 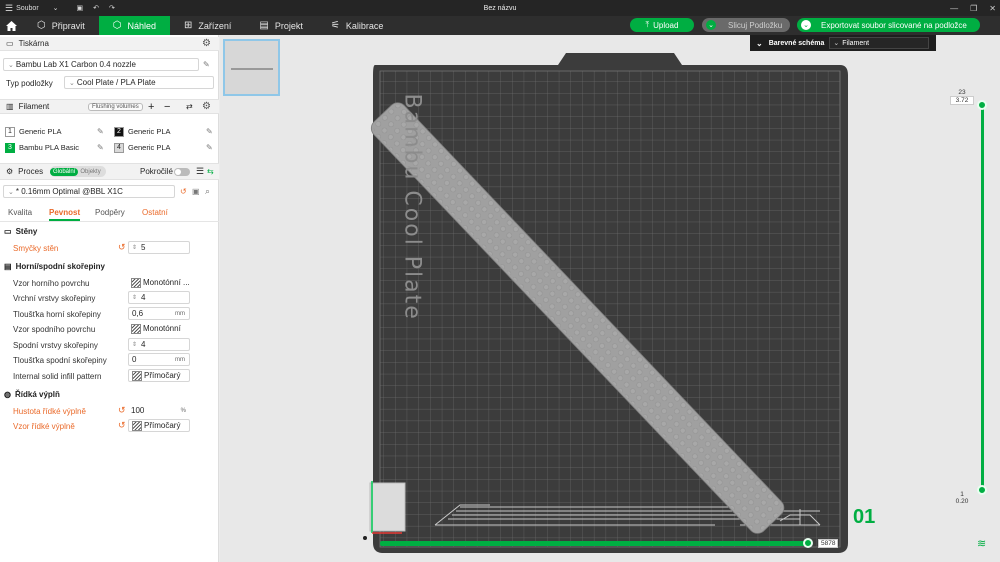 I want to click on pattern-icon, so click(x=136, y=282).